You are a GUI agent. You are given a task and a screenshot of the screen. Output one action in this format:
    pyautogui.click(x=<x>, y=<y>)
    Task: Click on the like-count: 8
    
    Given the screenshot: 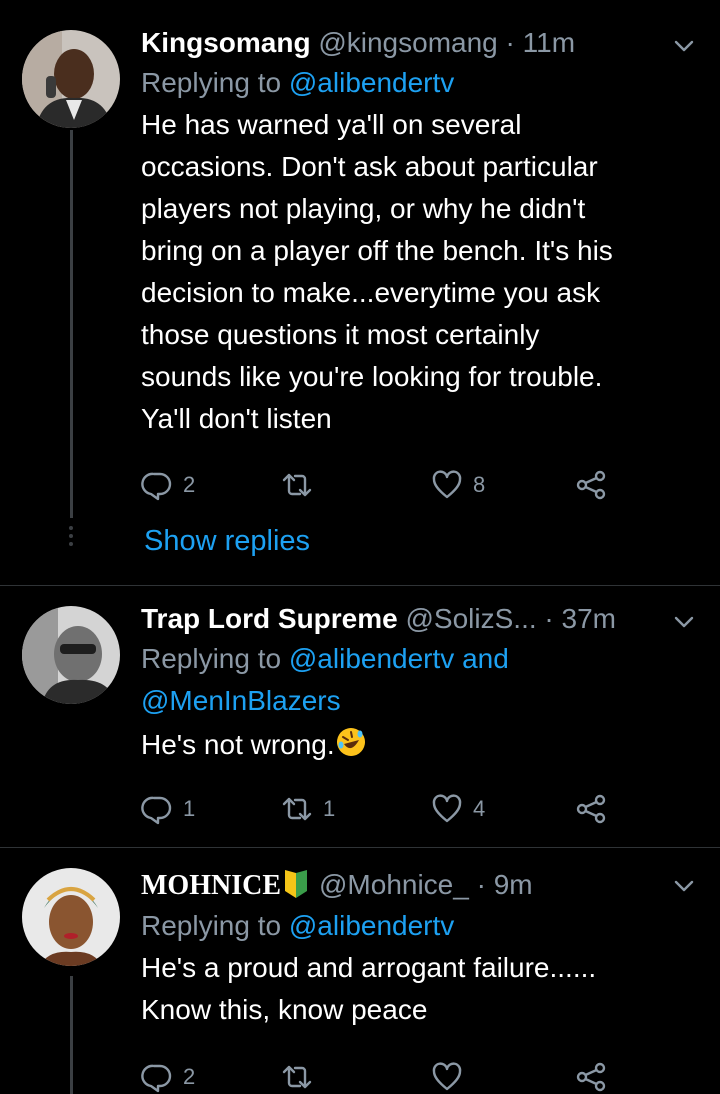 What is the action you would take?
    pyautogui.click(x=479, y=484)
    